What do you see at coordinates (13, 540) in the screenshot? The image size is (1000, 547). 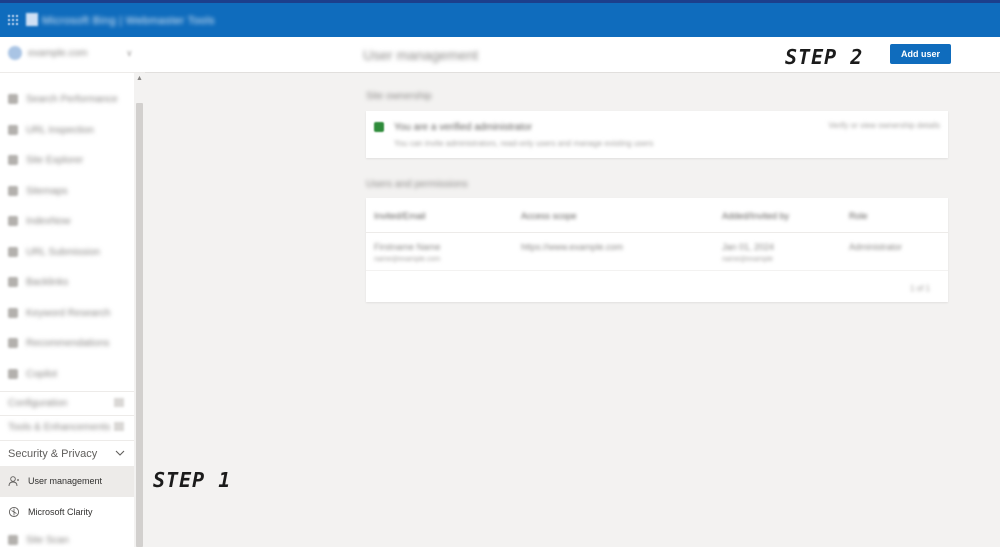 I see `scan-icon` at bounding box center [13, 540].